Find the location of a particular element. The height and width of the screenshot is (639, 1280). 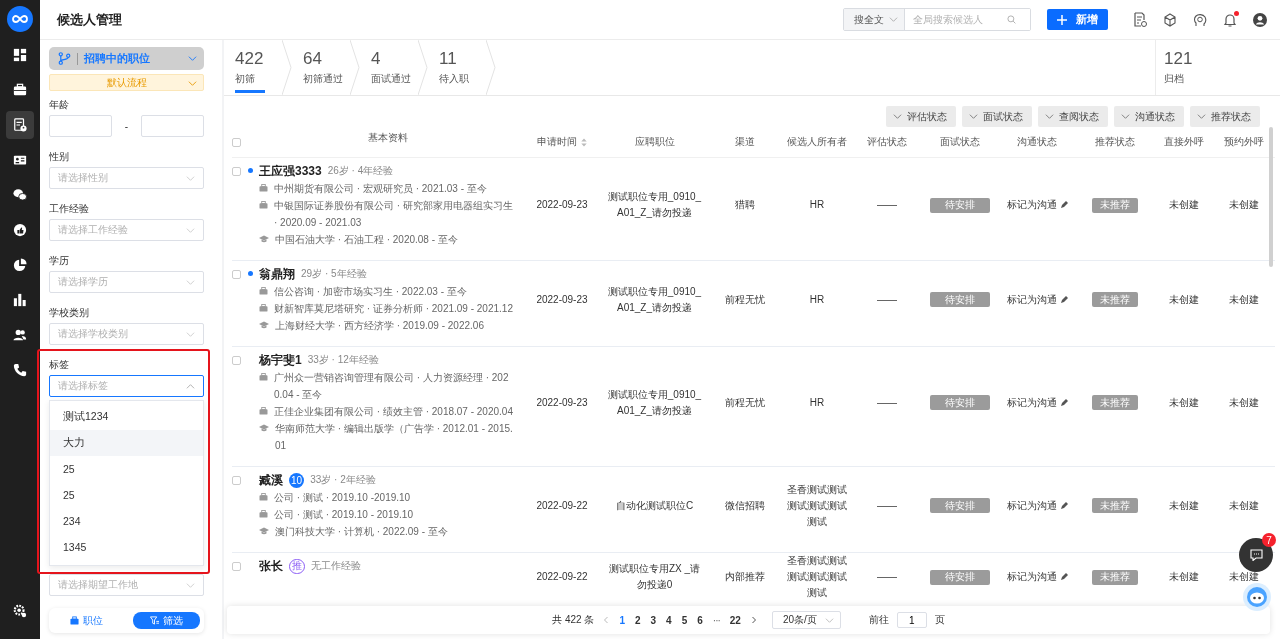

column-header: 申请时间 is located at coordinates (557, 142).